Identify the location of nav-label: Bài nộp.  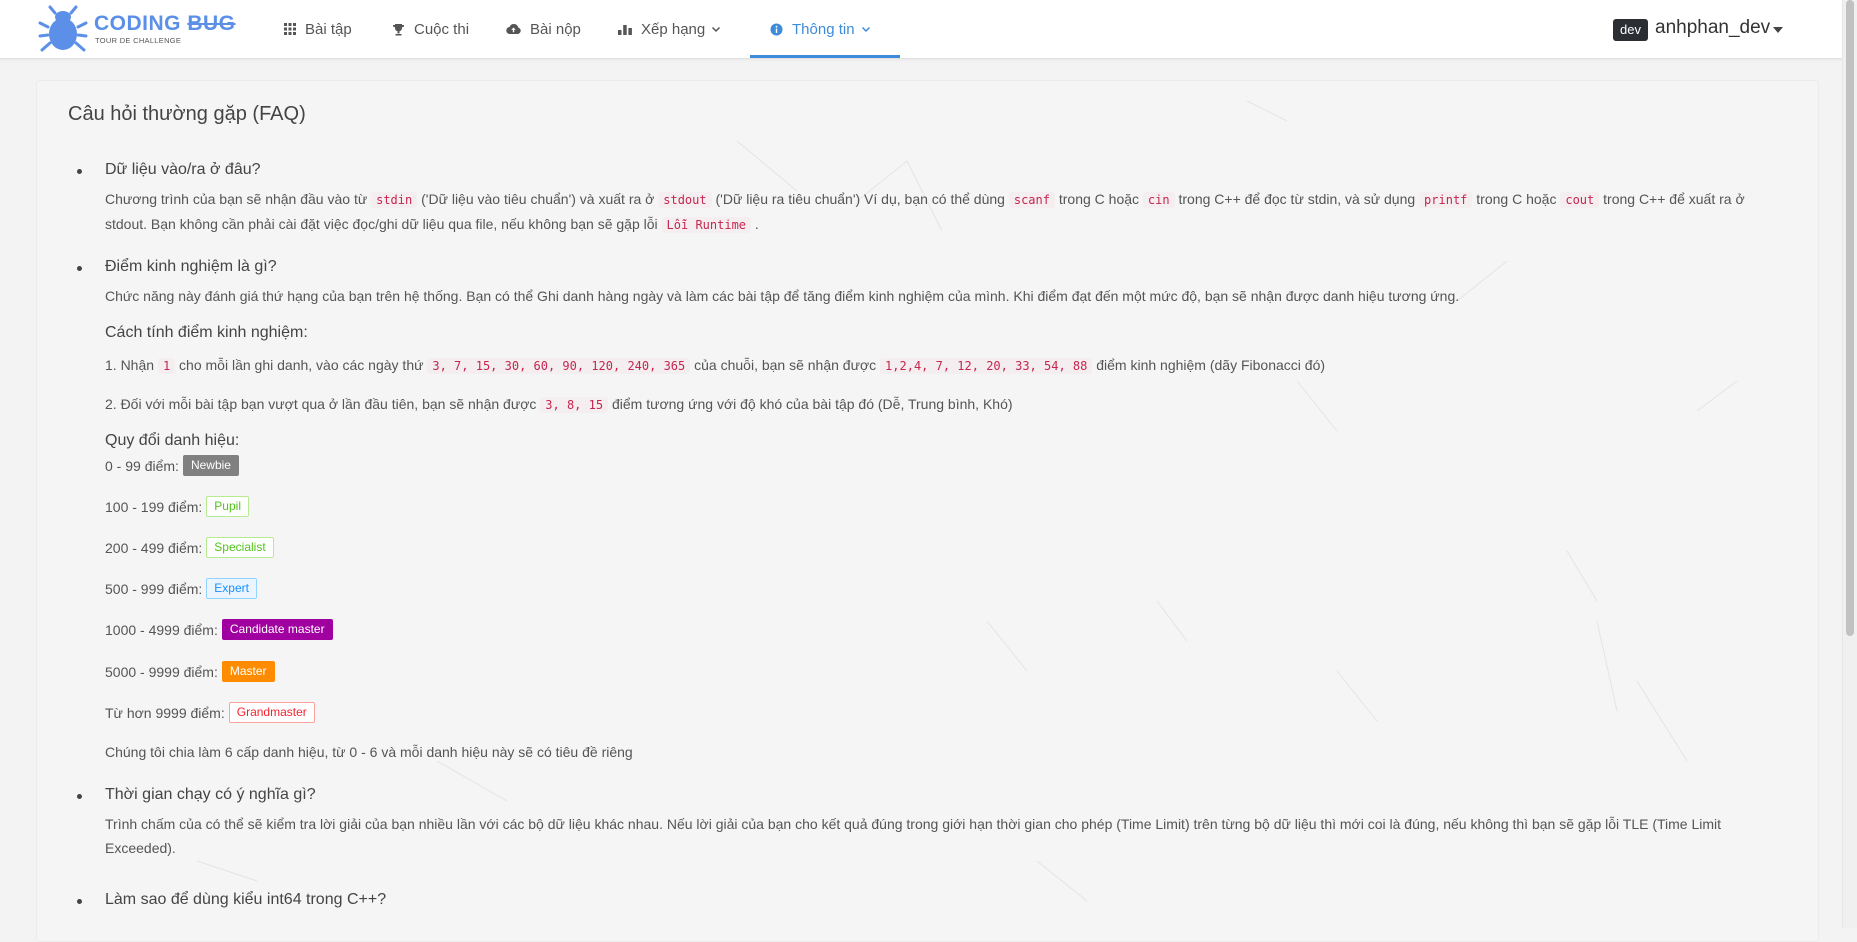
(555, 29).